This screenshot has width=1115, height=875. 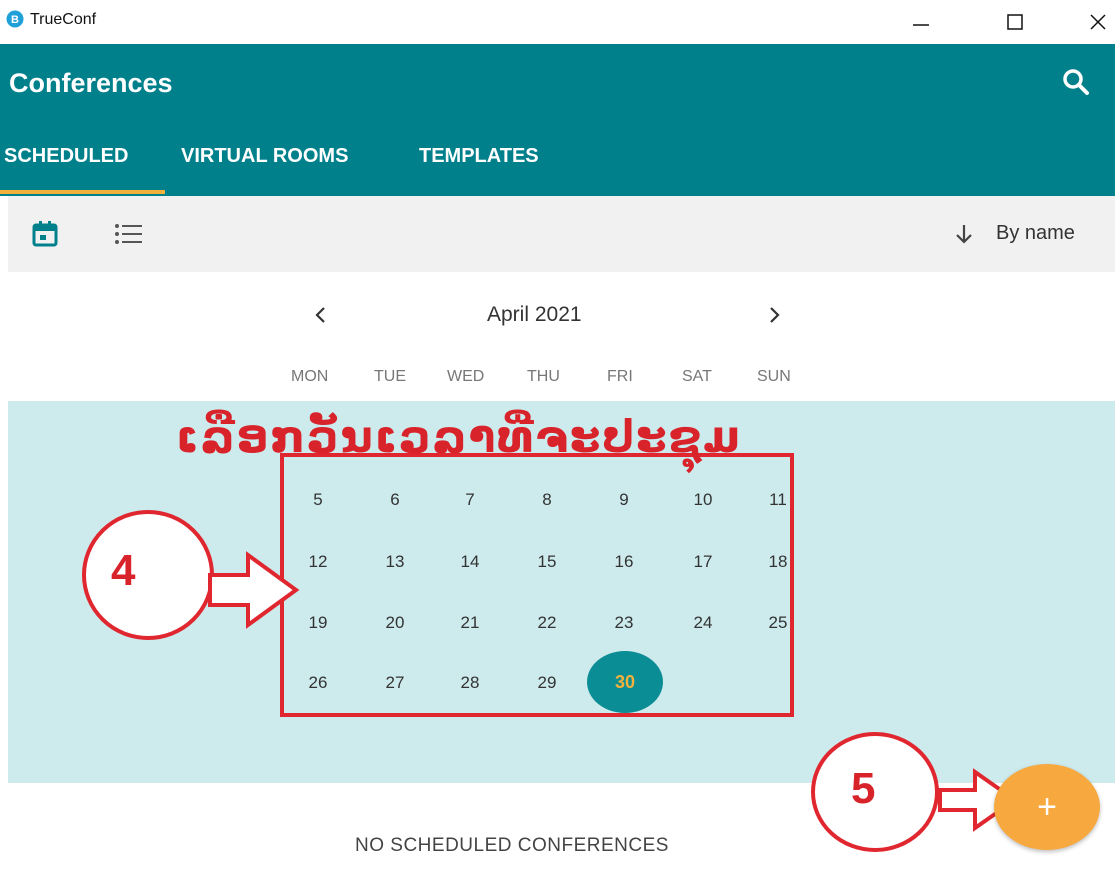 I want to click on step-4-label: 4, so click(x=123, y=570).